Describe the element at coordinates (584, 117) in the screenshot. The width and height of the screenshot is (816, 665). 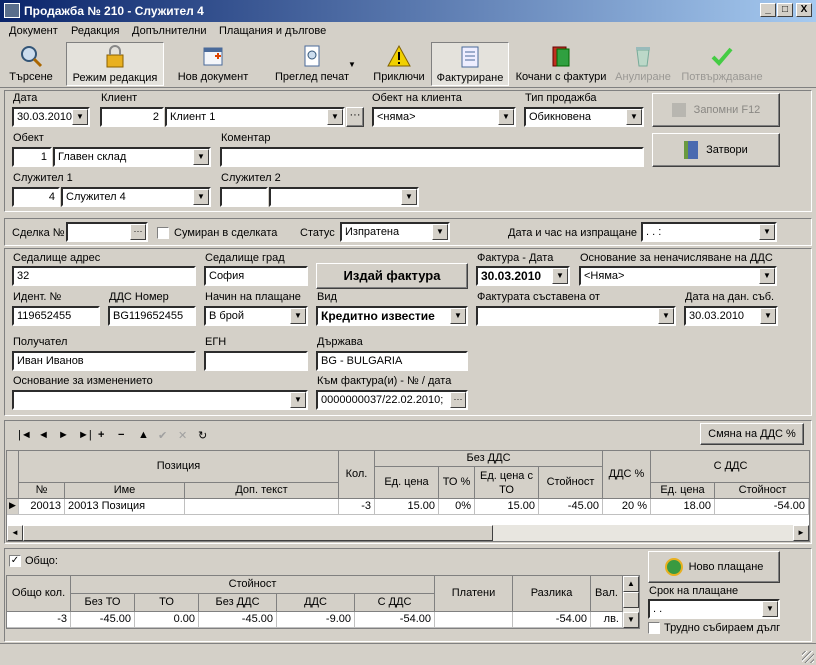
I see `sale-type-select: Обикновена ▼` at that location.